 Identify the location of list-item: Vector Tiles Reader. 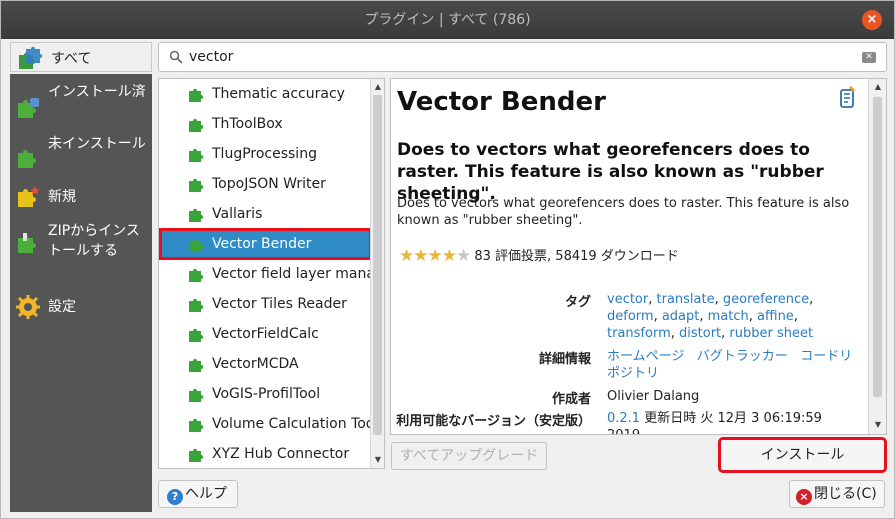
(265, 304).